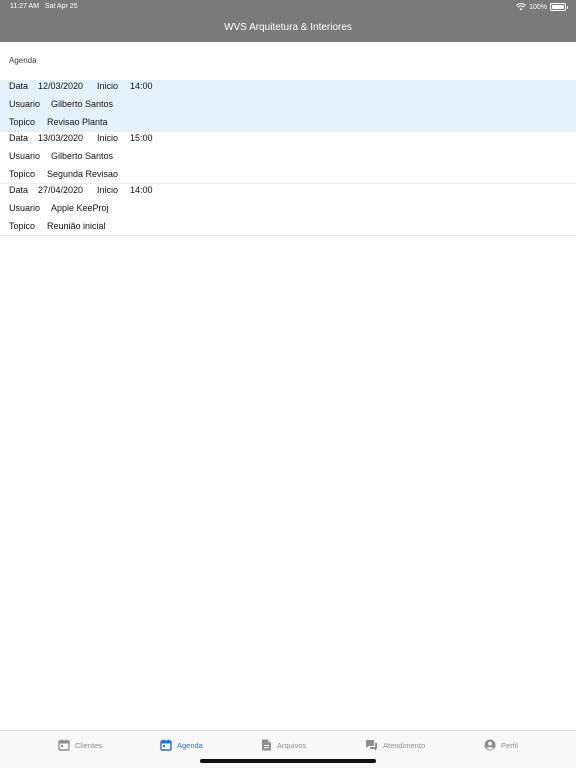 The height and width of the screenshot is (768, 576). Describe the element at coordinates (266, 745) in the screenshot. I see `document-icon` at that location.